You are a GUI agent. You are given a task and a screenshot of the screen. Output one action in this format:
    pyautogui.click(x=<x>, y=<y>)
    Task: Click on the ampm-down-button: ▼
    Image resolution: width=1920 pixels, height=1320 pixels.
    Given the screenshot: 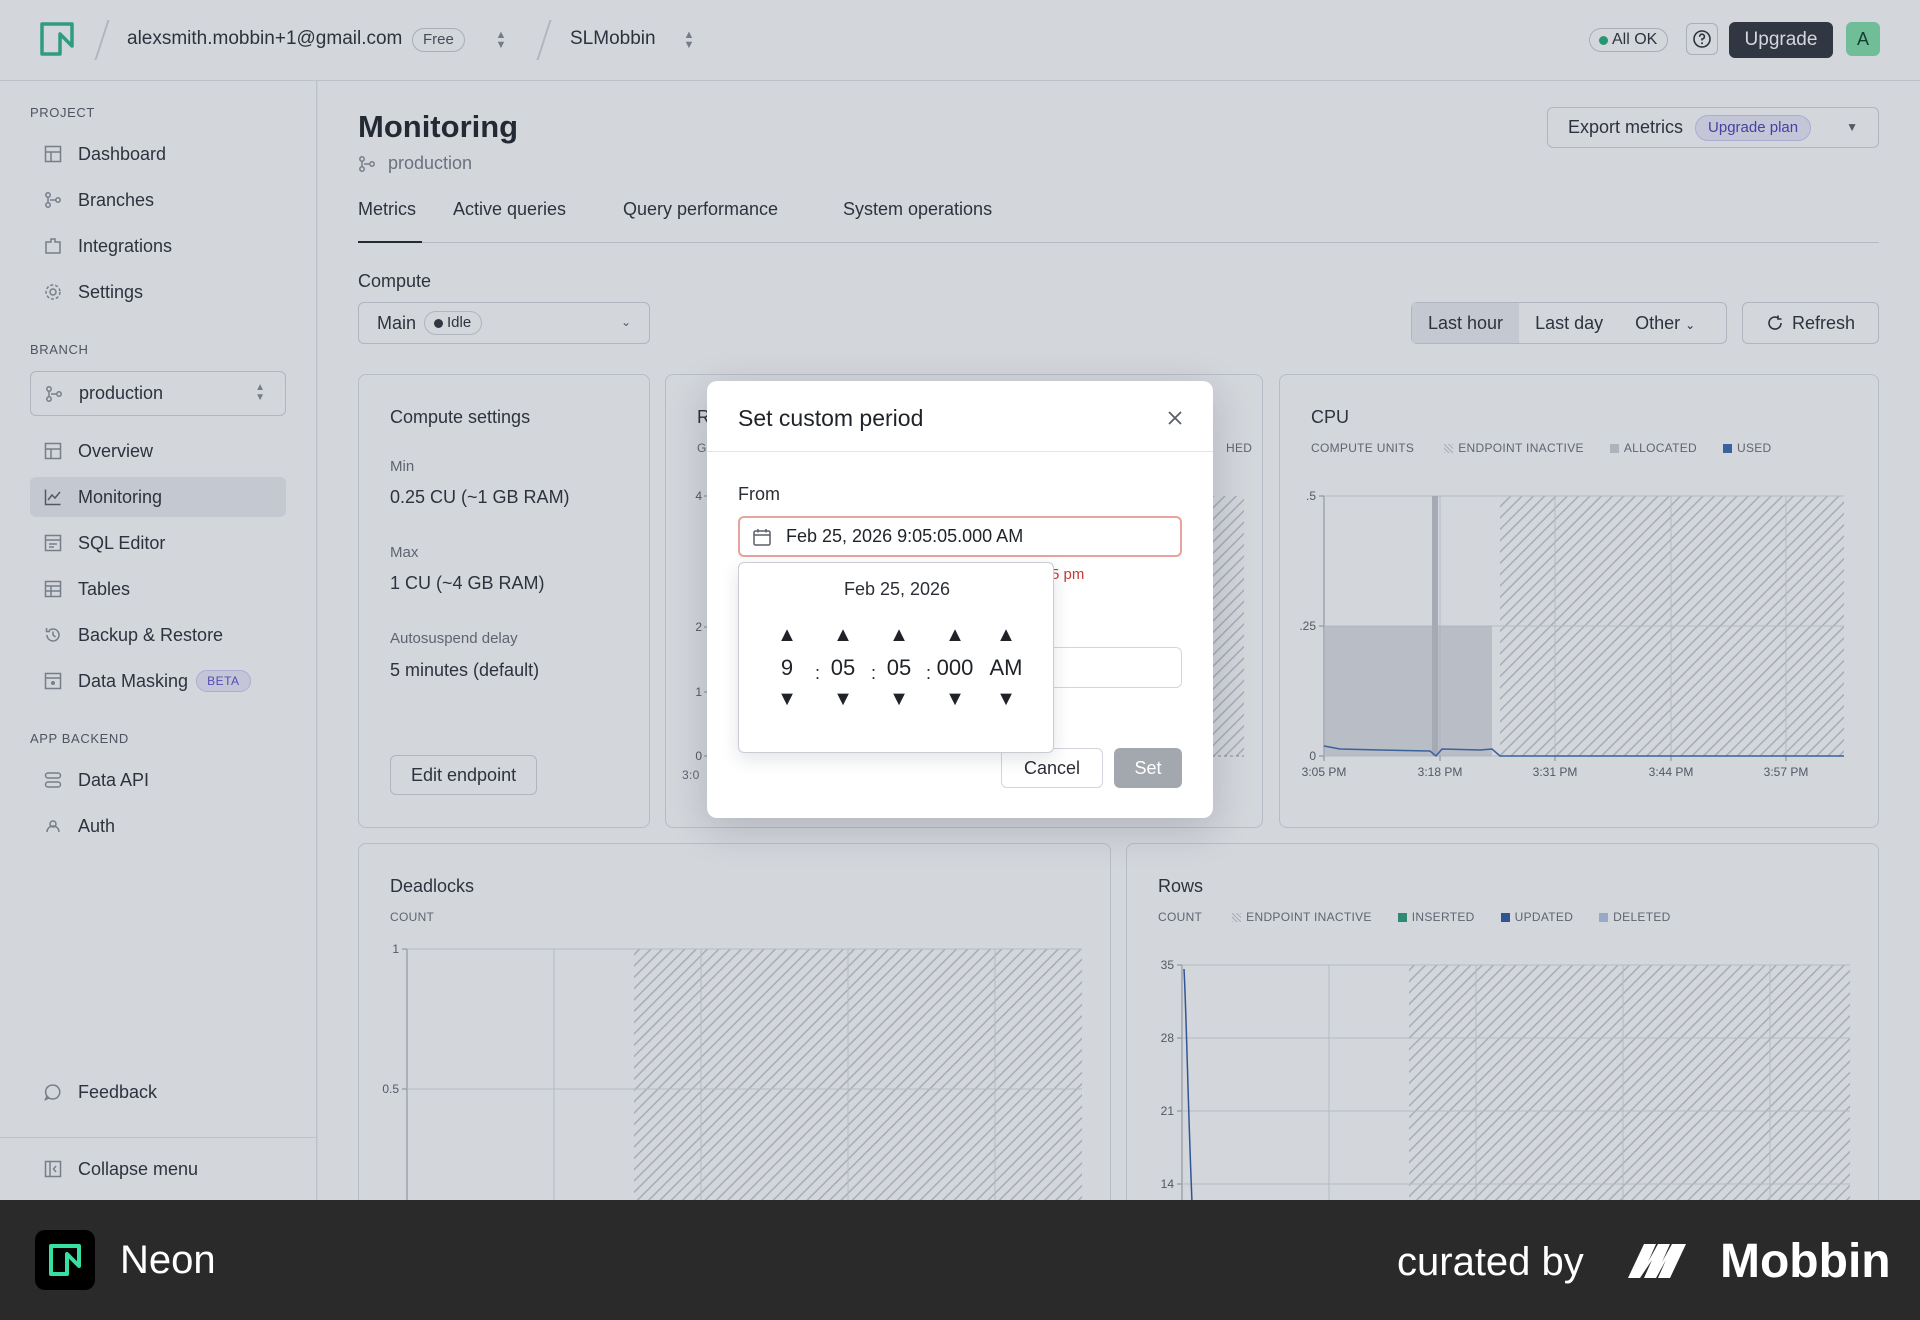 What is the action you would take?
    pyautogui.click(x=1006, y=699)
    